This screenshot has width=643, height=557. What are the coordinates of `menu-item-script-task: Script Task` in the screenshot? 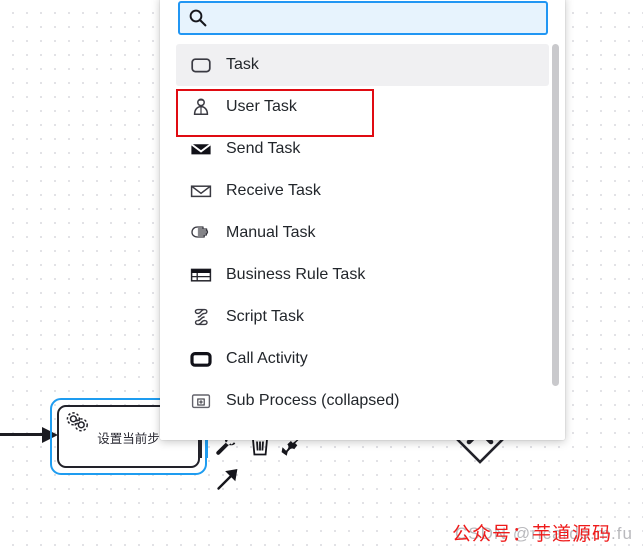 It's located at (362, 317).